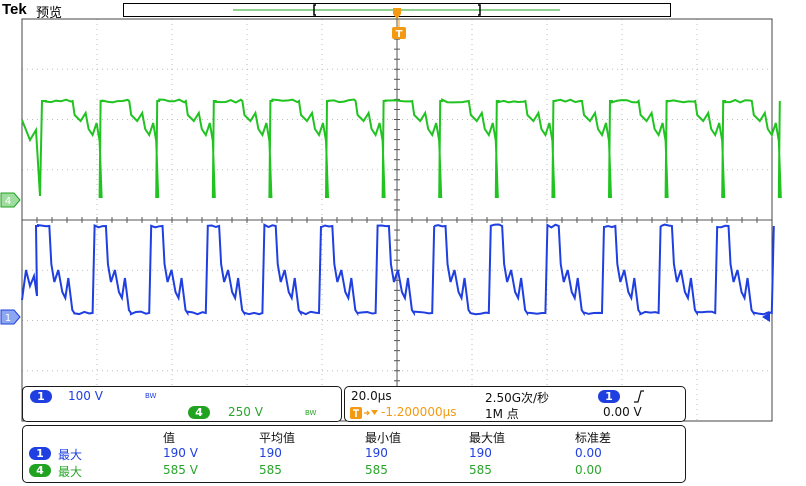 The image size is (806, 486). What do you see at coordinates (85, 396) in the screenshot?
I see `ch1-scale: 100 V` at bounding box center [85, 396].